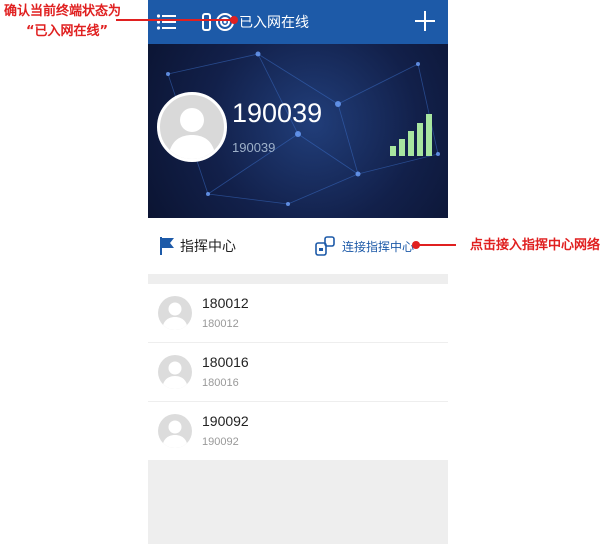 The width and height of the screenshot is (610, 544). Describe the element at coordinates (416, 245) in the screenshot. I see `connect-arrow-dot` at that location.